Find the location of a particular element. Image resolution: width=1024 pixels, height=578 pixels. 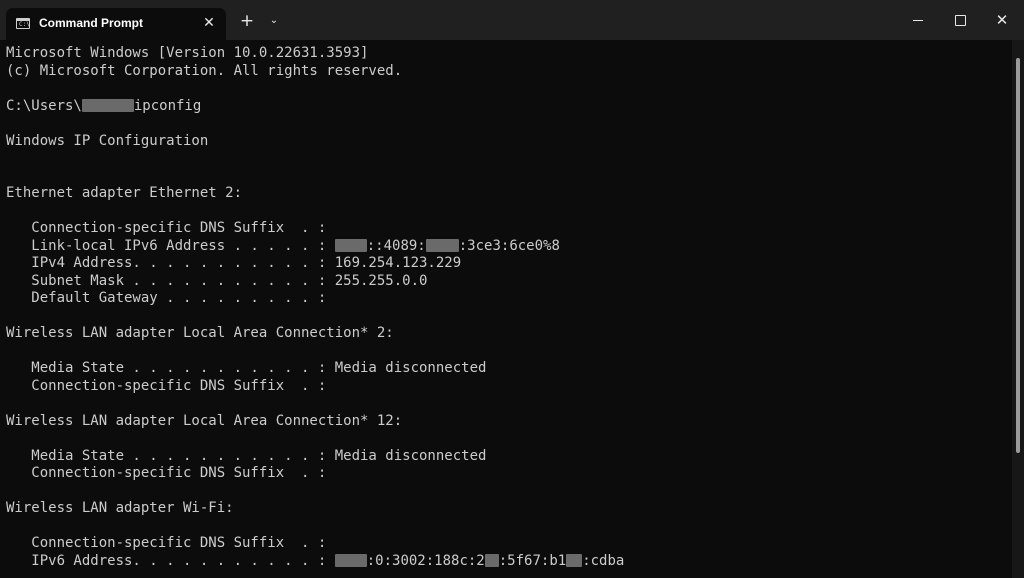

cmd-icon-label: C:\ is located at coordinates (24, 24).